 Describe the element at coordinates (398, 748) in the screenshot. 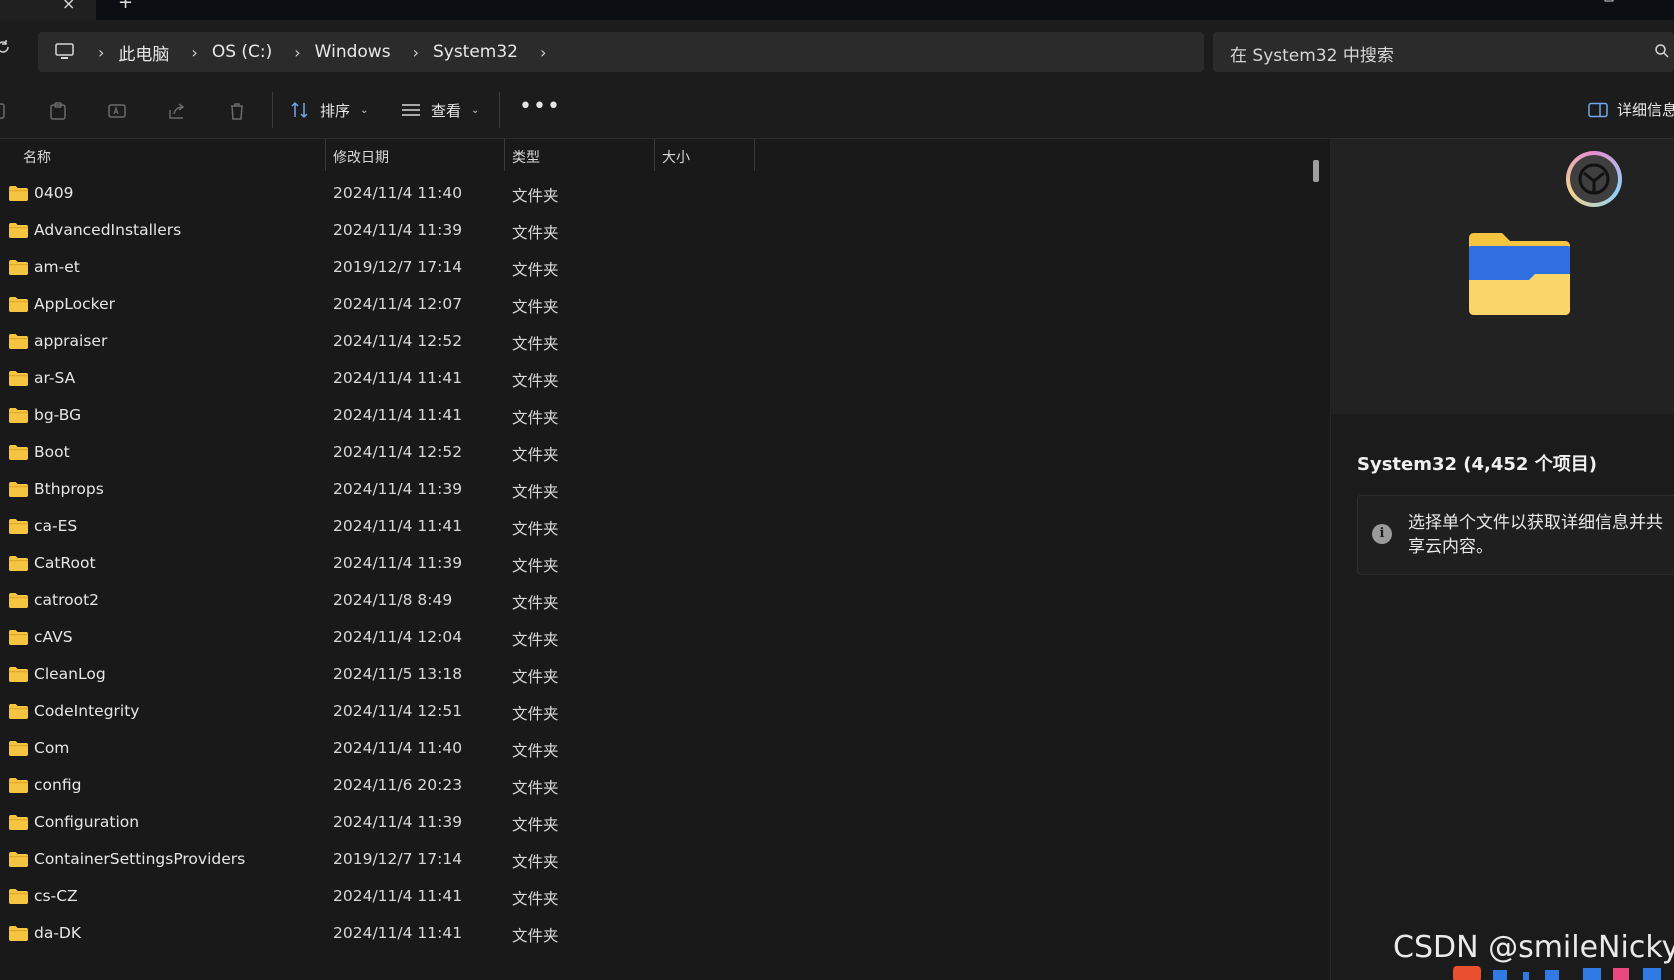

I see `file-modified: 2024/11/4 11:40` at that location.